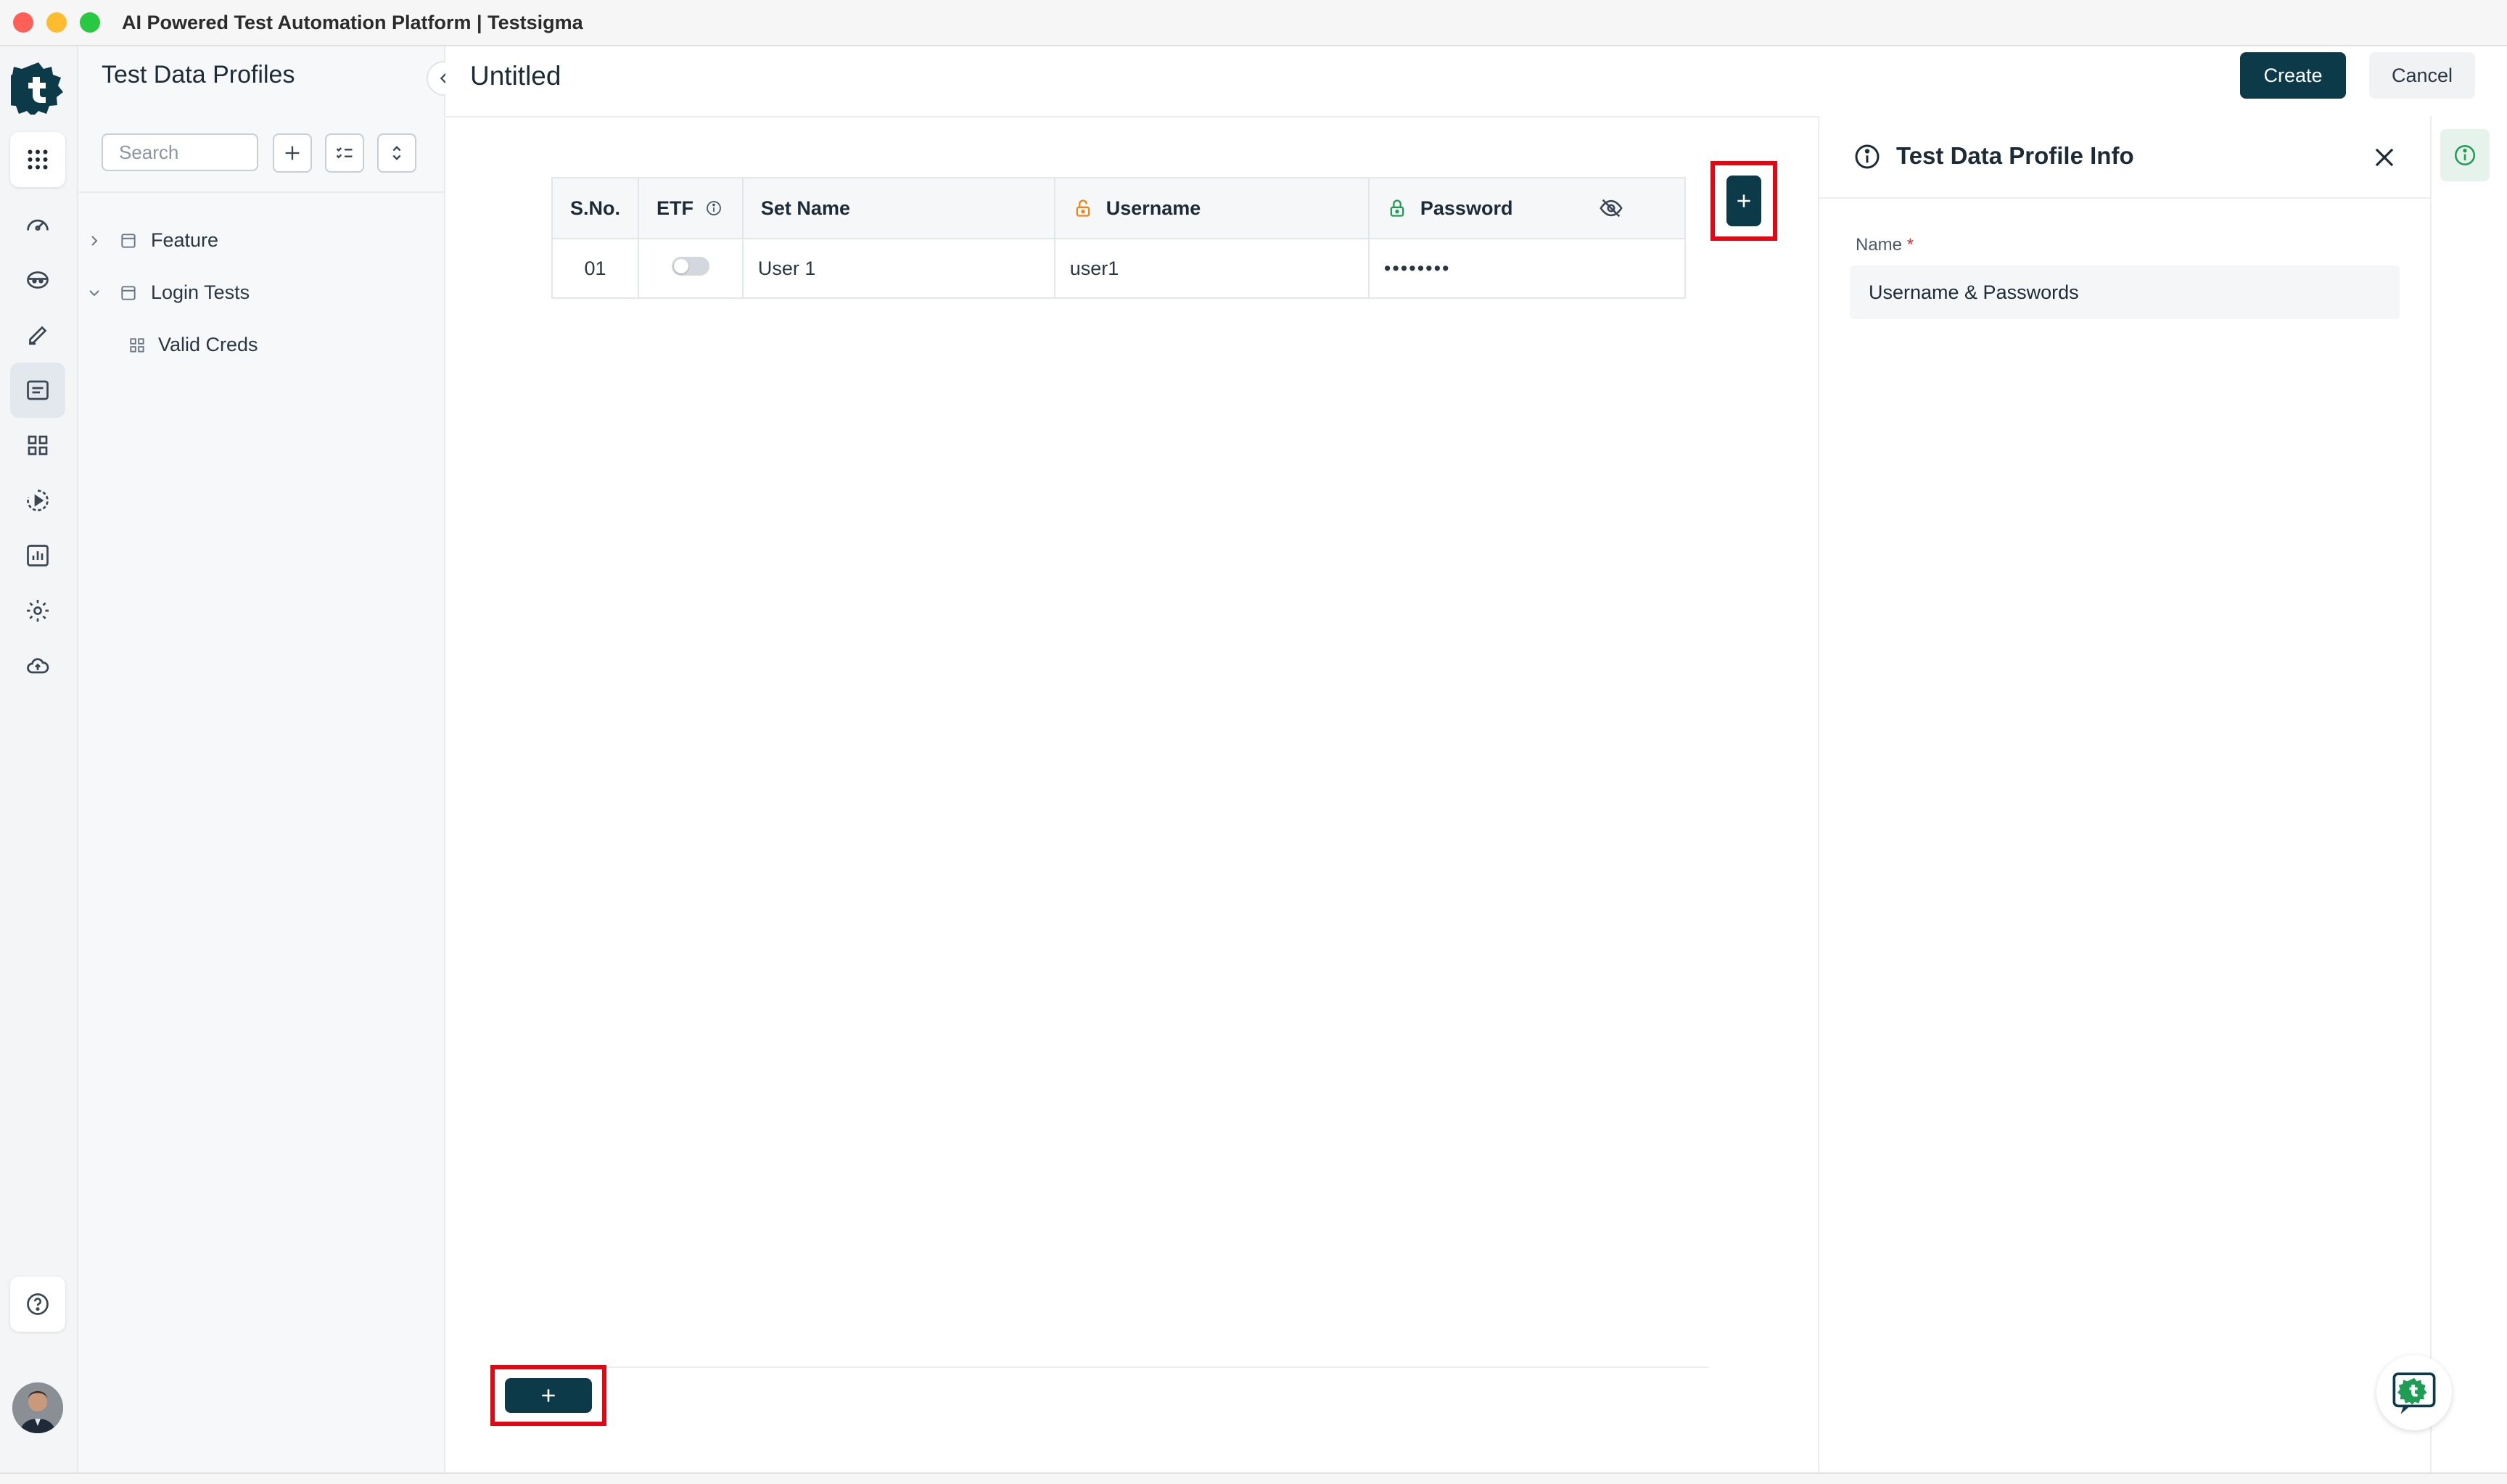 The height and width of the screenshot is (1484, 2507). Describe the element at coordinates (208, 344) in the screenshot. I see `tree-item-label: Valid Creds` at that location.